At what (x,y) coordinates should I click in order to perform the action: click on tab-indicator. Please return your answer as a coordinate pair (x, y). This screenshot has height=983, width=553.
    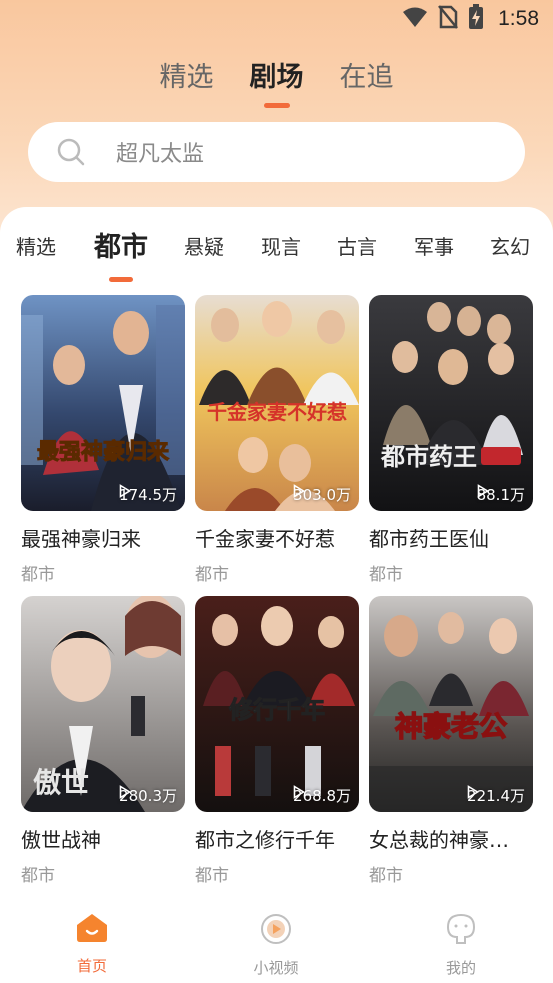
    Looking at the image, I should click on (276, 105).